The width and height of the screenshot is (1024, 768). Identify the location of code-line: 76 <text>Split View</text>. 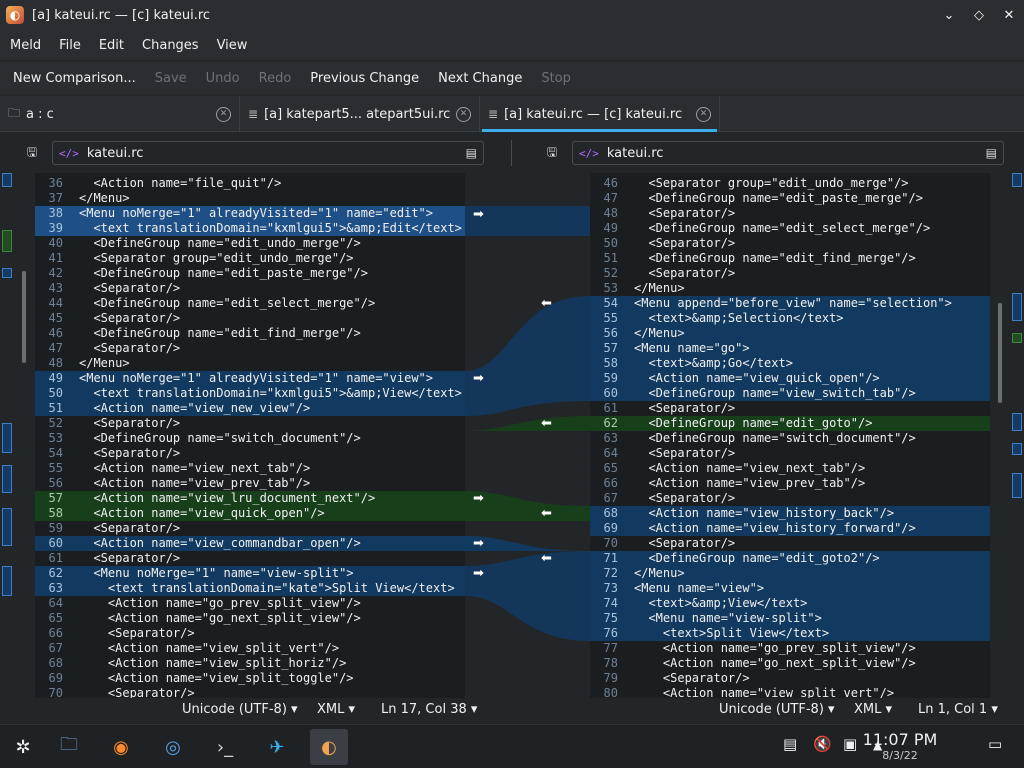
(790, 633).